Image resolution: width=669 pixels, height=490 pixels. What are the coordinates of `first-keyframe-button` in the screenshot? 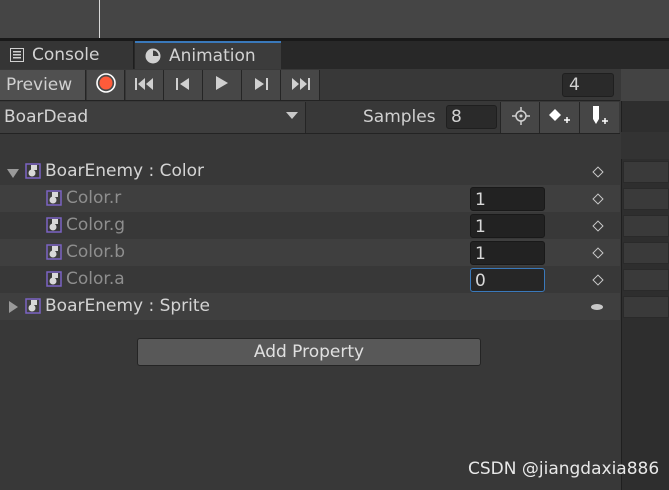 It's located at (145, 85).